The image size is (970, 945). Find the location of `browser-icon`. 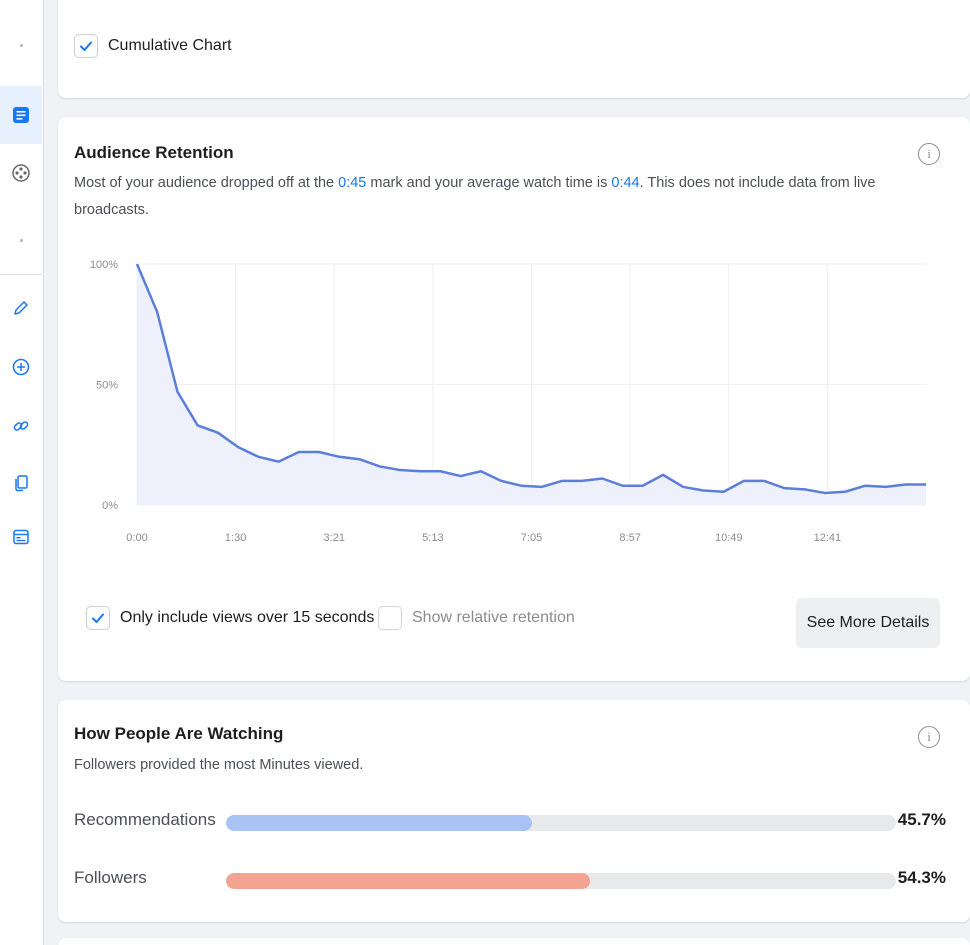

browser-icon is located at coordinates (21, 537).